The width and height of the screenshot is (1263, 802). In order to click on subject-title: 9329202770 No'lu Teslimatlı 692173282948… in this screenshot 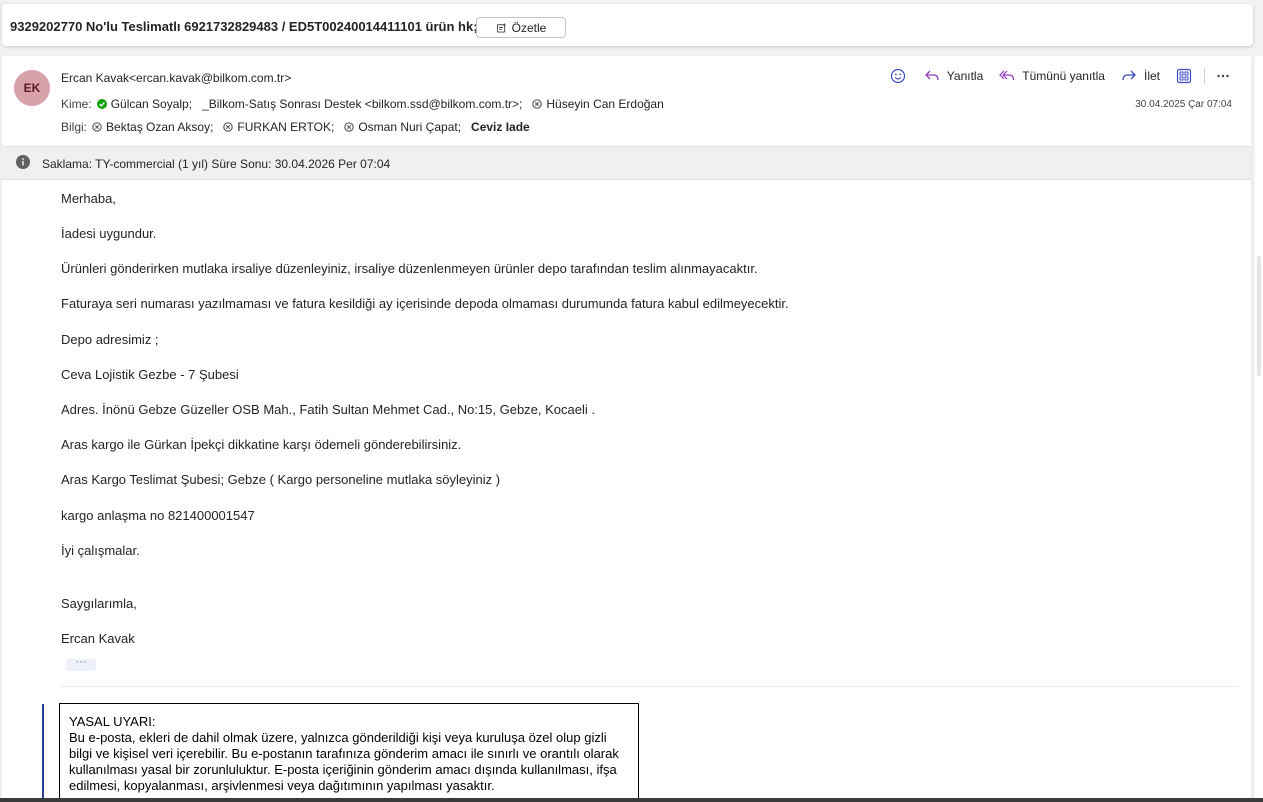, I will do `click(244, 26)`.